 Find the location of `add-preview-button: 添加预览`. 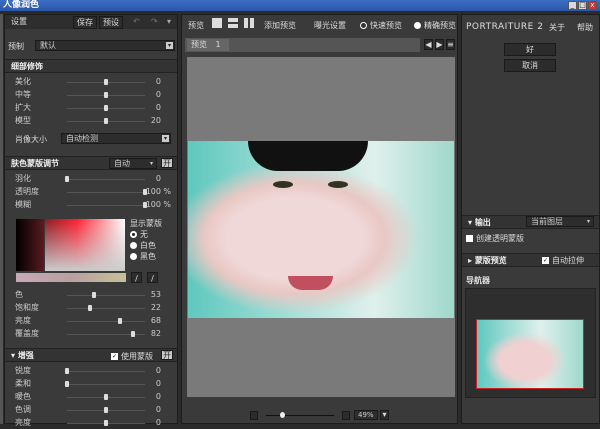

add-preview-button: 添加预览 is located at coordinates (280, 25).